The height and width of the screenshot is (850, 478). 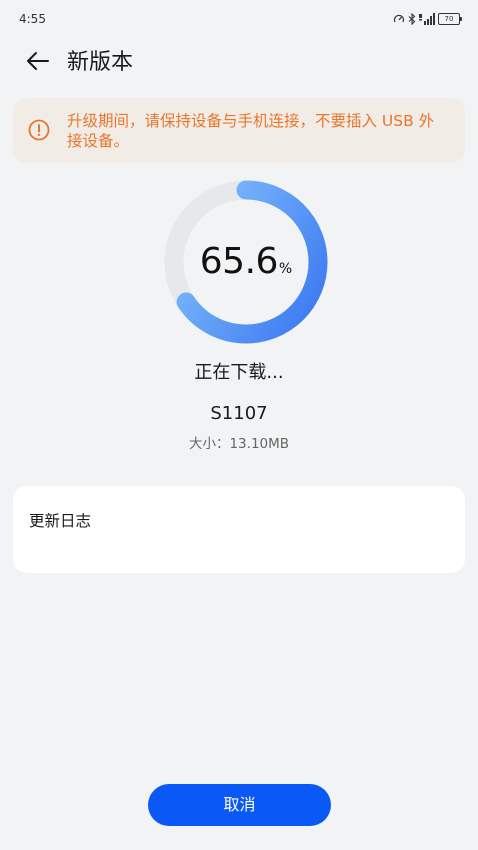 I want to click on status-time: 4:55, so click(x=32, y=19).